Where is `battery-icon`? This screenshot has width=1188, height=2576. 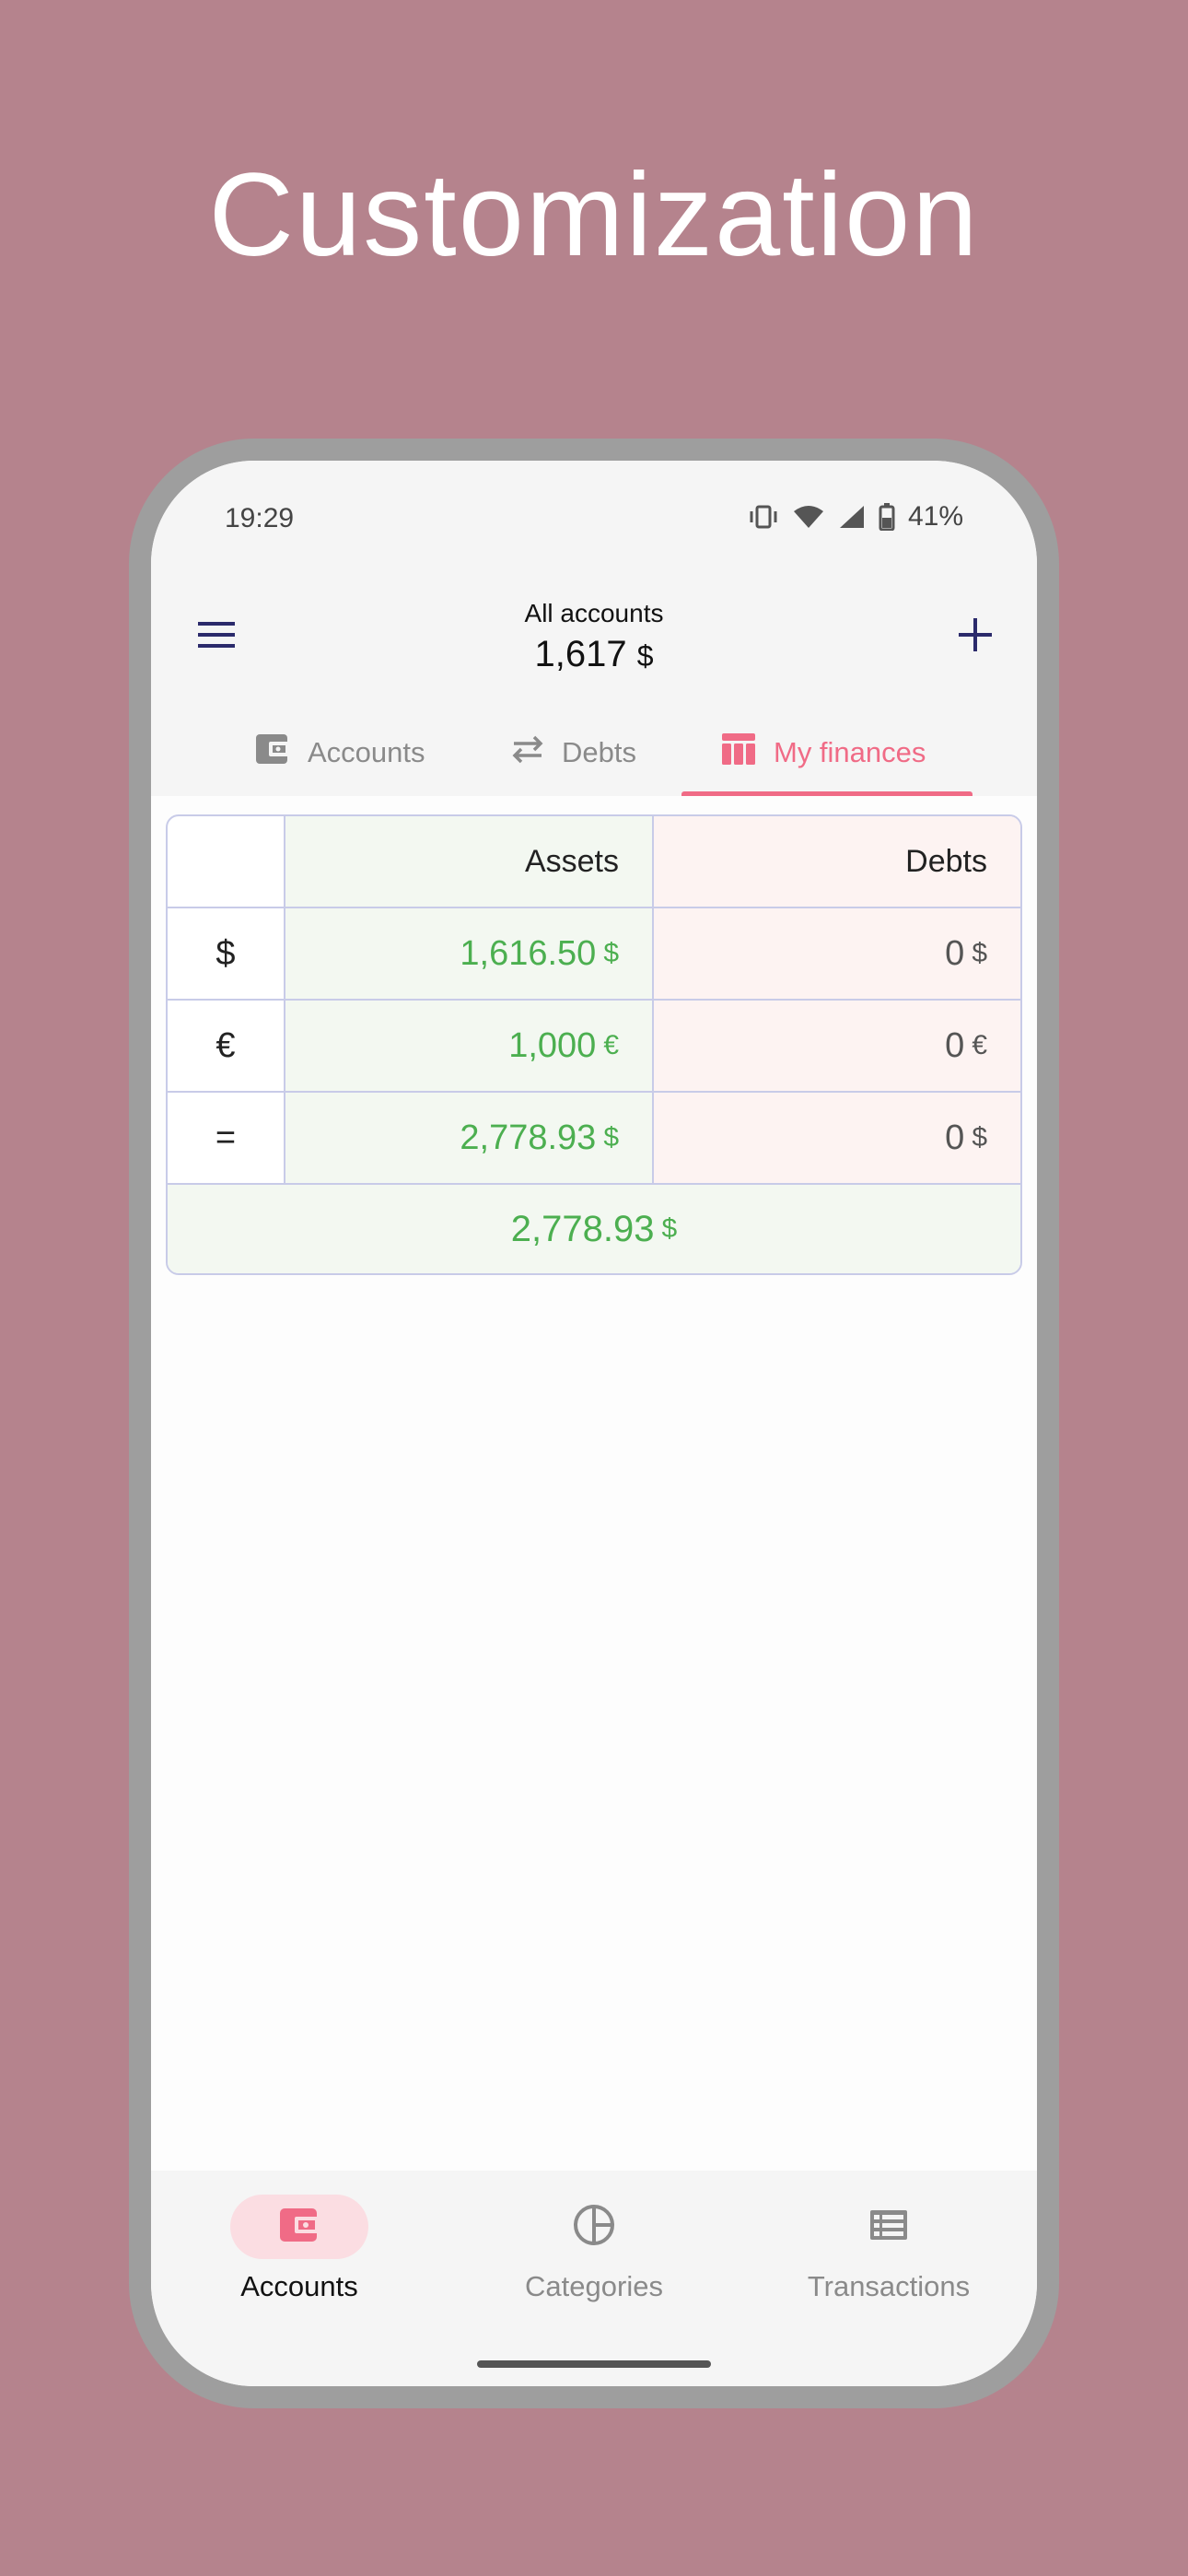 battery-icon is located at coordinates (887, 517).